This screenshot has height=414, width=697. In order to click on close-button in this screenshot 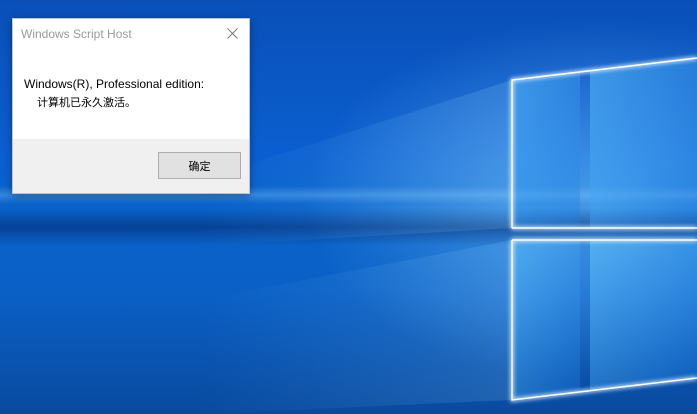, I will do `click(232, 33)`.